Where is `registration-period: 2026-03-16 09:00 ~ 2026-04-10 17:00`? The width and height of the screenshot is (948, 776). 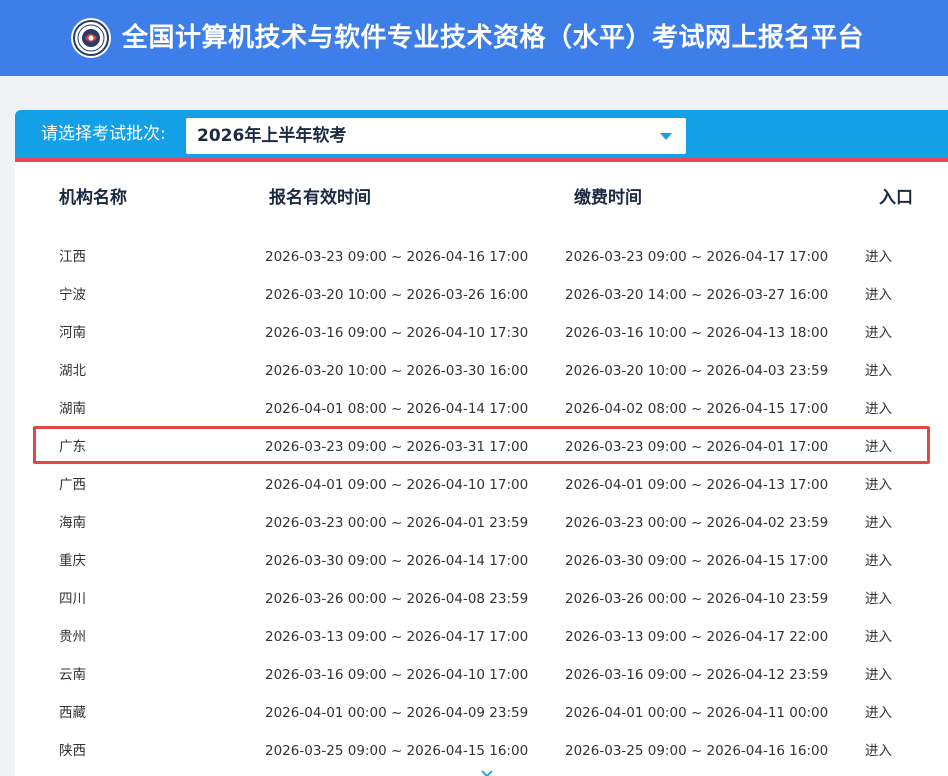 registration-period: 2026-03-16 09:00 ~ 2026-04-10 17:00 is located at coordinates (397, 675).